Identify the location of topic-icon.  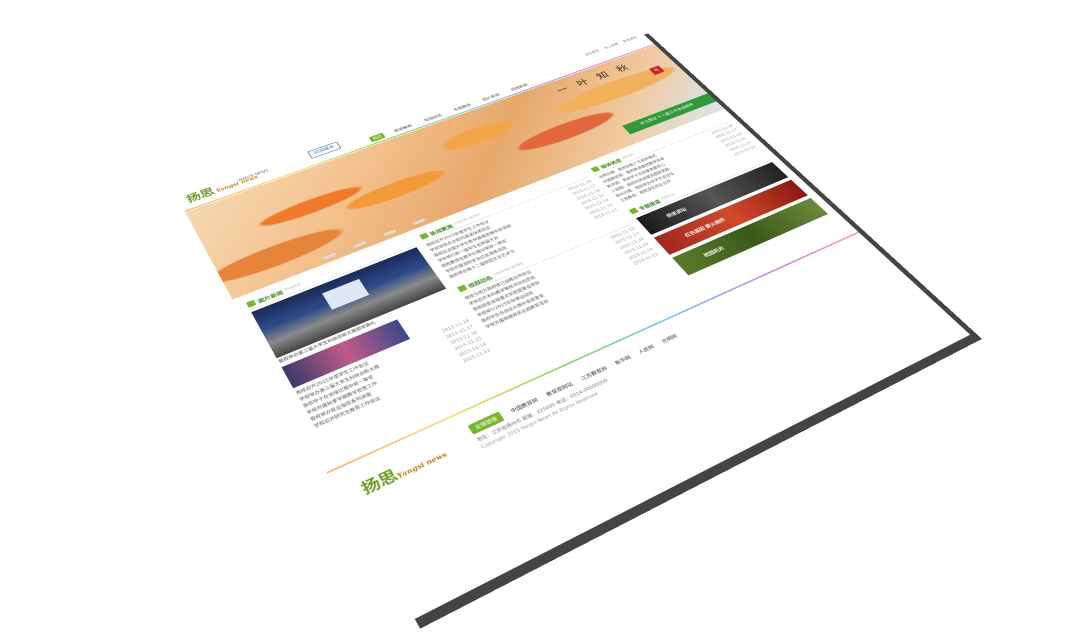
(634, 210).